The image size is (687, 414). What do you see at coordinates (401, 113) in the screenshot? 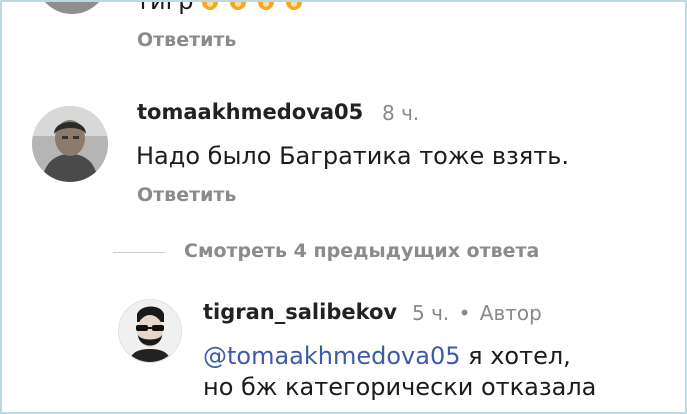
I see `comment-timestamp: 8 ч.` at bounding box center [401, 113].